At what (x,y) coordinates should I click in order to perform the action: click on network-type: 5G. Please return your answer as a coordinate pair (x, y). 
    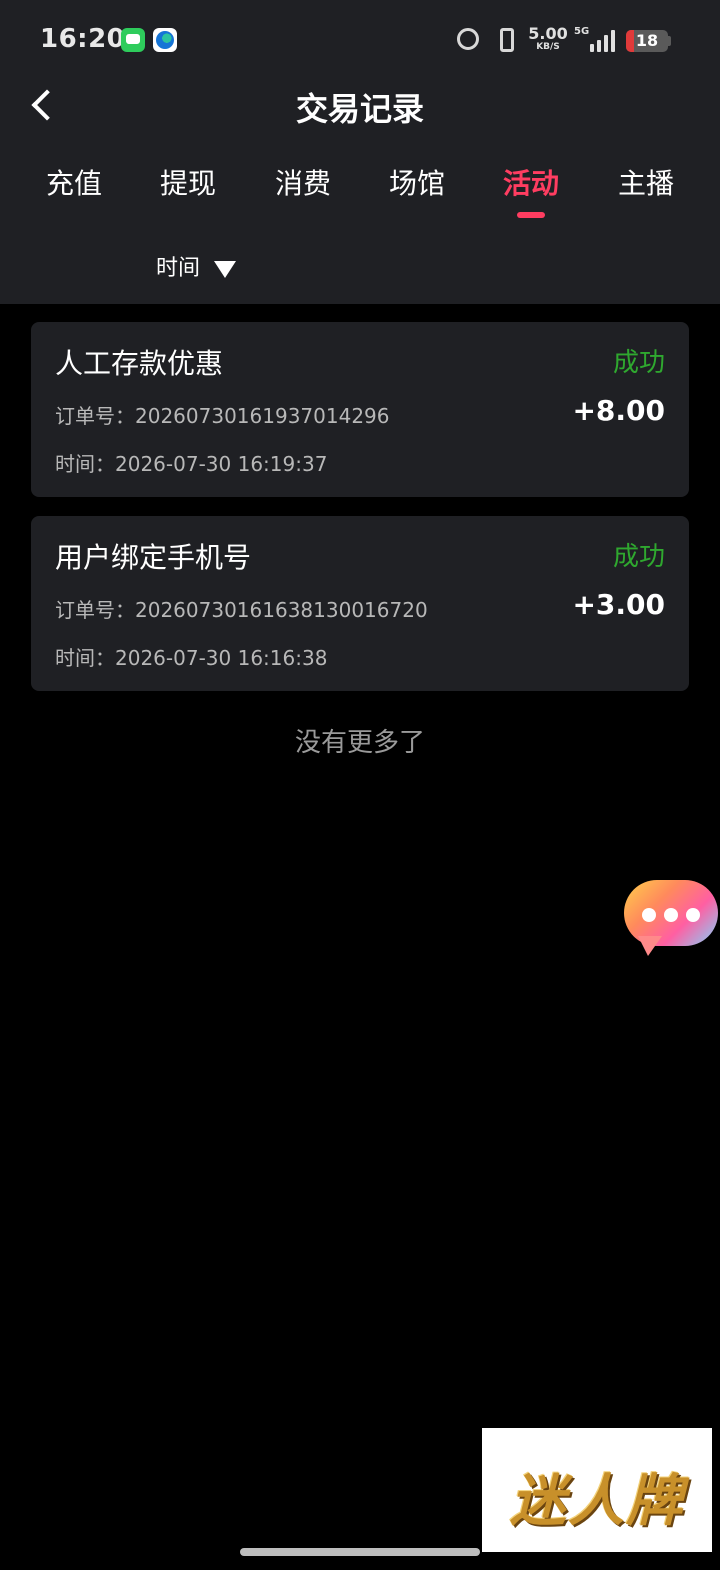
    Looking at the image, I should click on (582, 31).